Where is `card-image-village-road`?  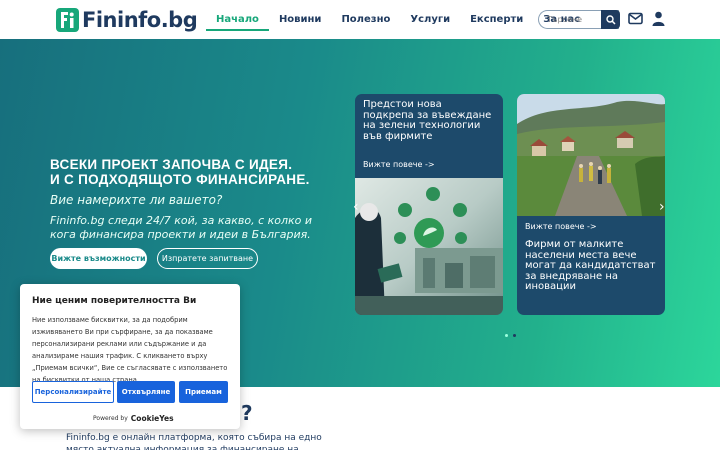 card-image-village-road is located at coordinates (591, 155).